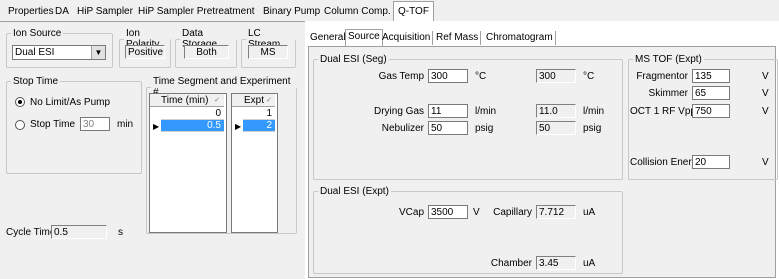  What do you see at coordinates (402, 128) in the screenshot?
I see `nebulizer-label: Nebulizer` at bounding box center [402, 128].